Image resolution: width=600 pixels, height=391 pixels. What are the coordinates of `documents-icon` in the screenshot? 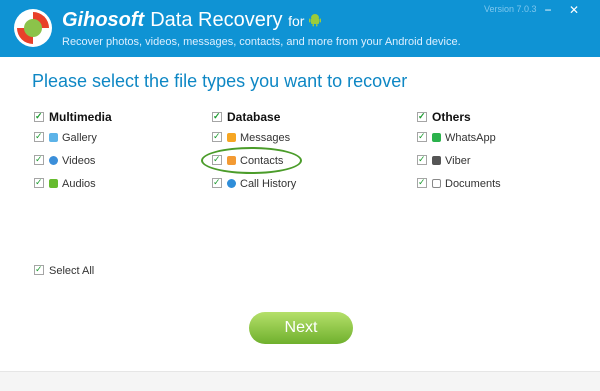 It's located at (436, 183).